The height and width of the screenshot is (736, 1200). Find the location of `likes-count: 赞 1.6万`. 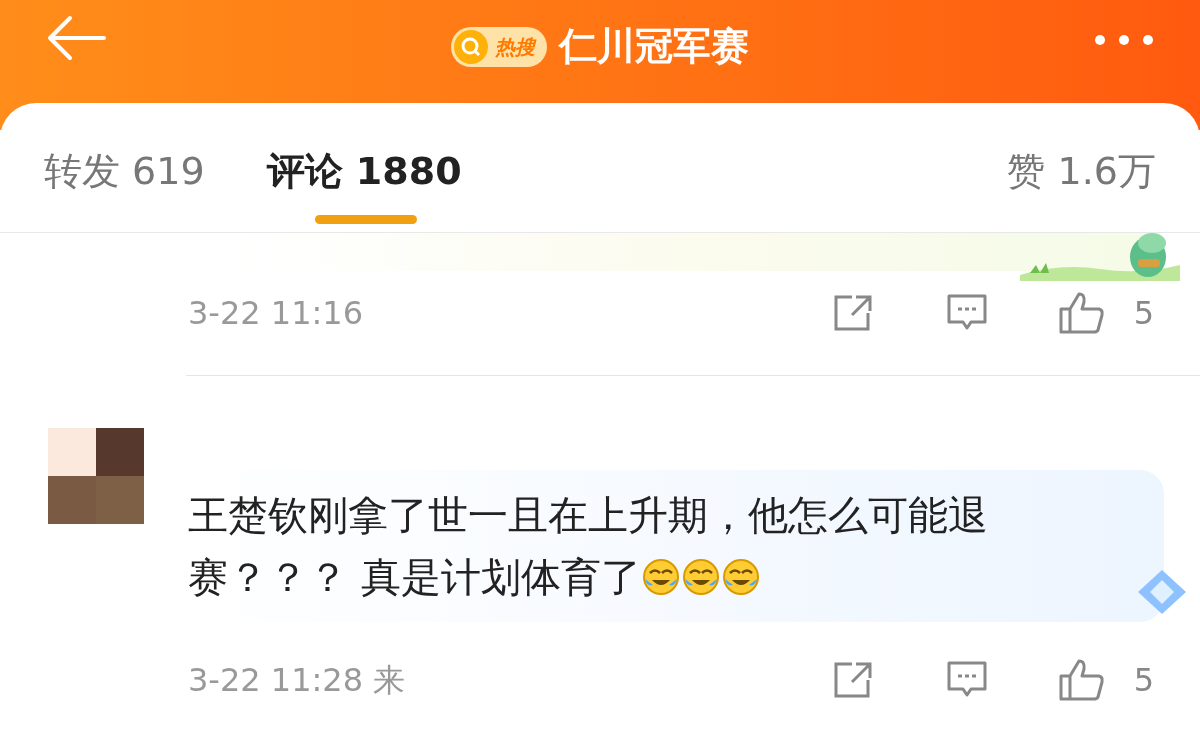

likes-count: 赞 1.6万 is located at coordinates (1081, 171).